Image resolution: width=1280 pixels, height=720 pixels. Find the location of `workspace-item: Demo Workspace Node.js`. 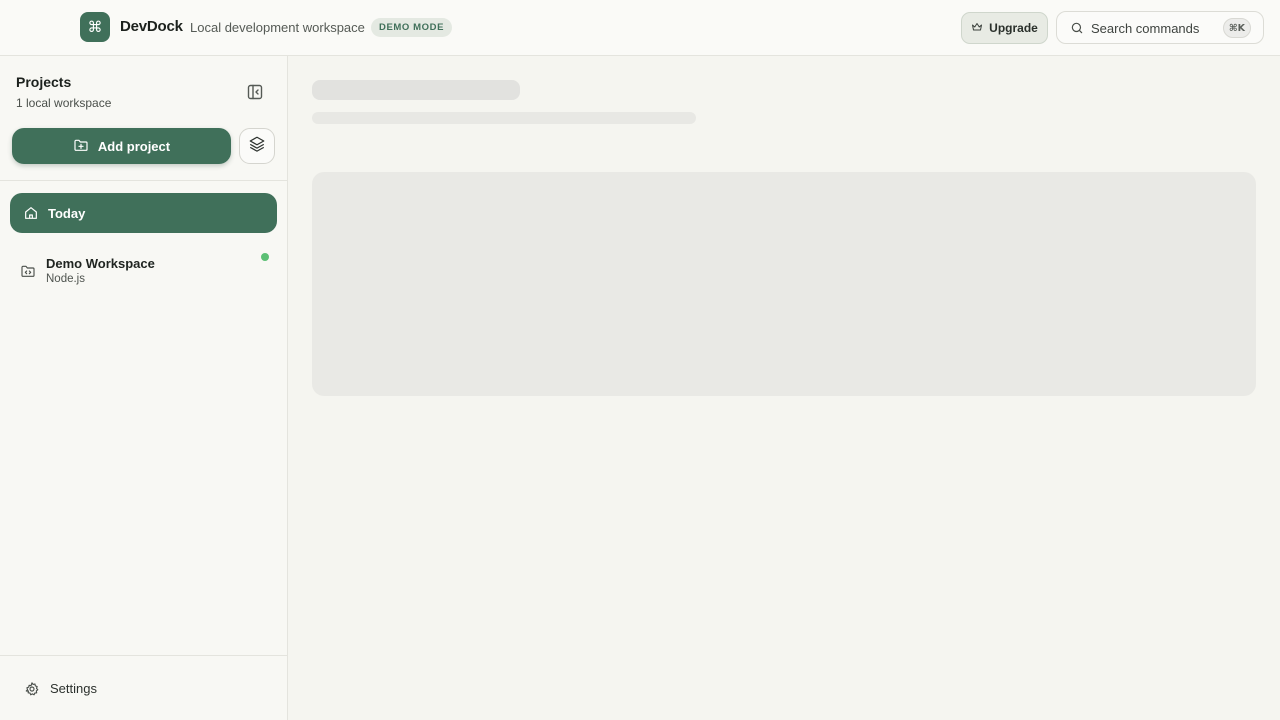

workspace-item: Demo Workspace Node.js is located at coordinates (143, 271).